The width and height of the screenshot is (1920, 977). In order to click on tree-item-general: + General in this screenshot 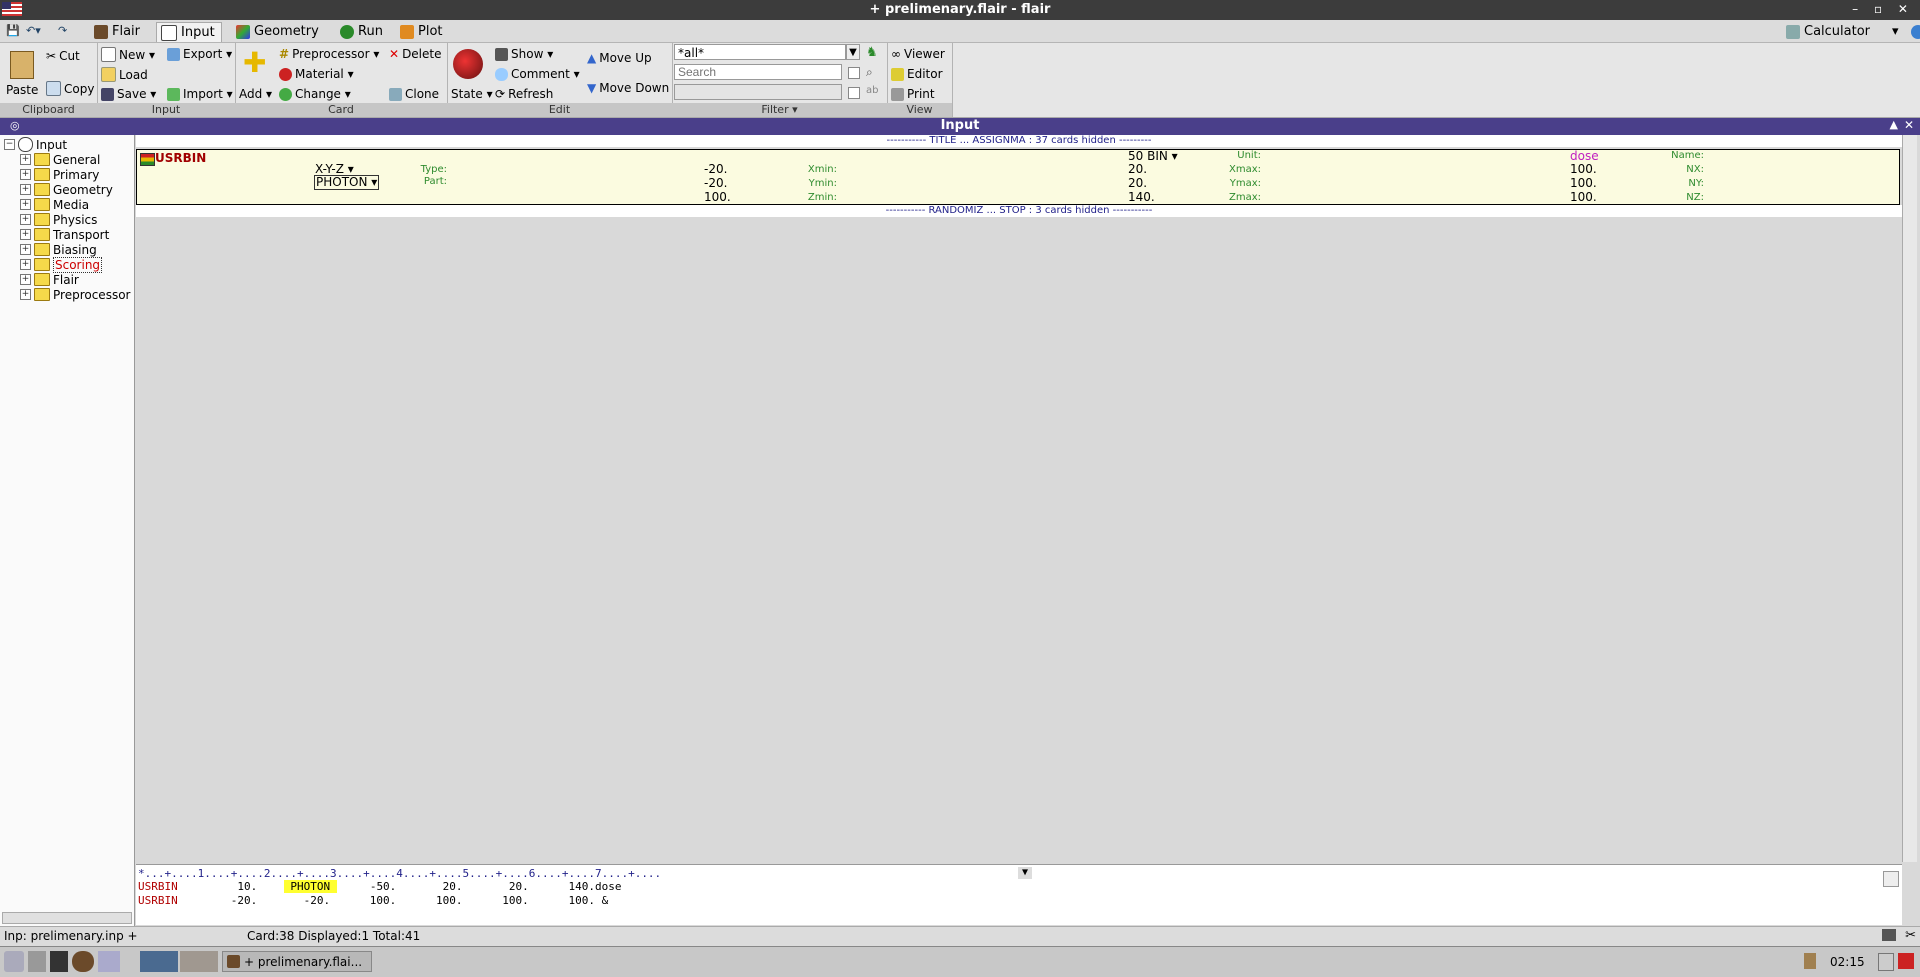, I will do `click(60, 159)`.